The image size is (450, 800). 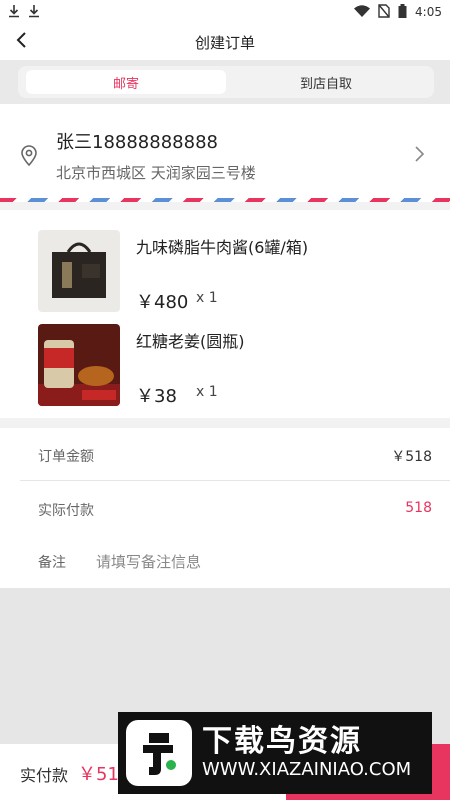 I want to click on product-price: ￥38, so click(x=156, y=396).